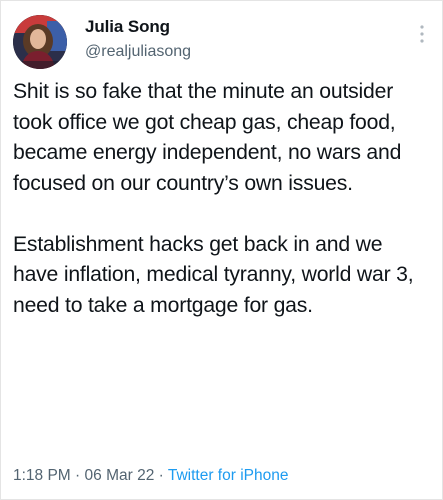 This screenshot has width=443, height=500. Describe the element at coordinates (228, 475) in the screenshot. I see `tweet-source-link: Twitter for iPhone` at that location.